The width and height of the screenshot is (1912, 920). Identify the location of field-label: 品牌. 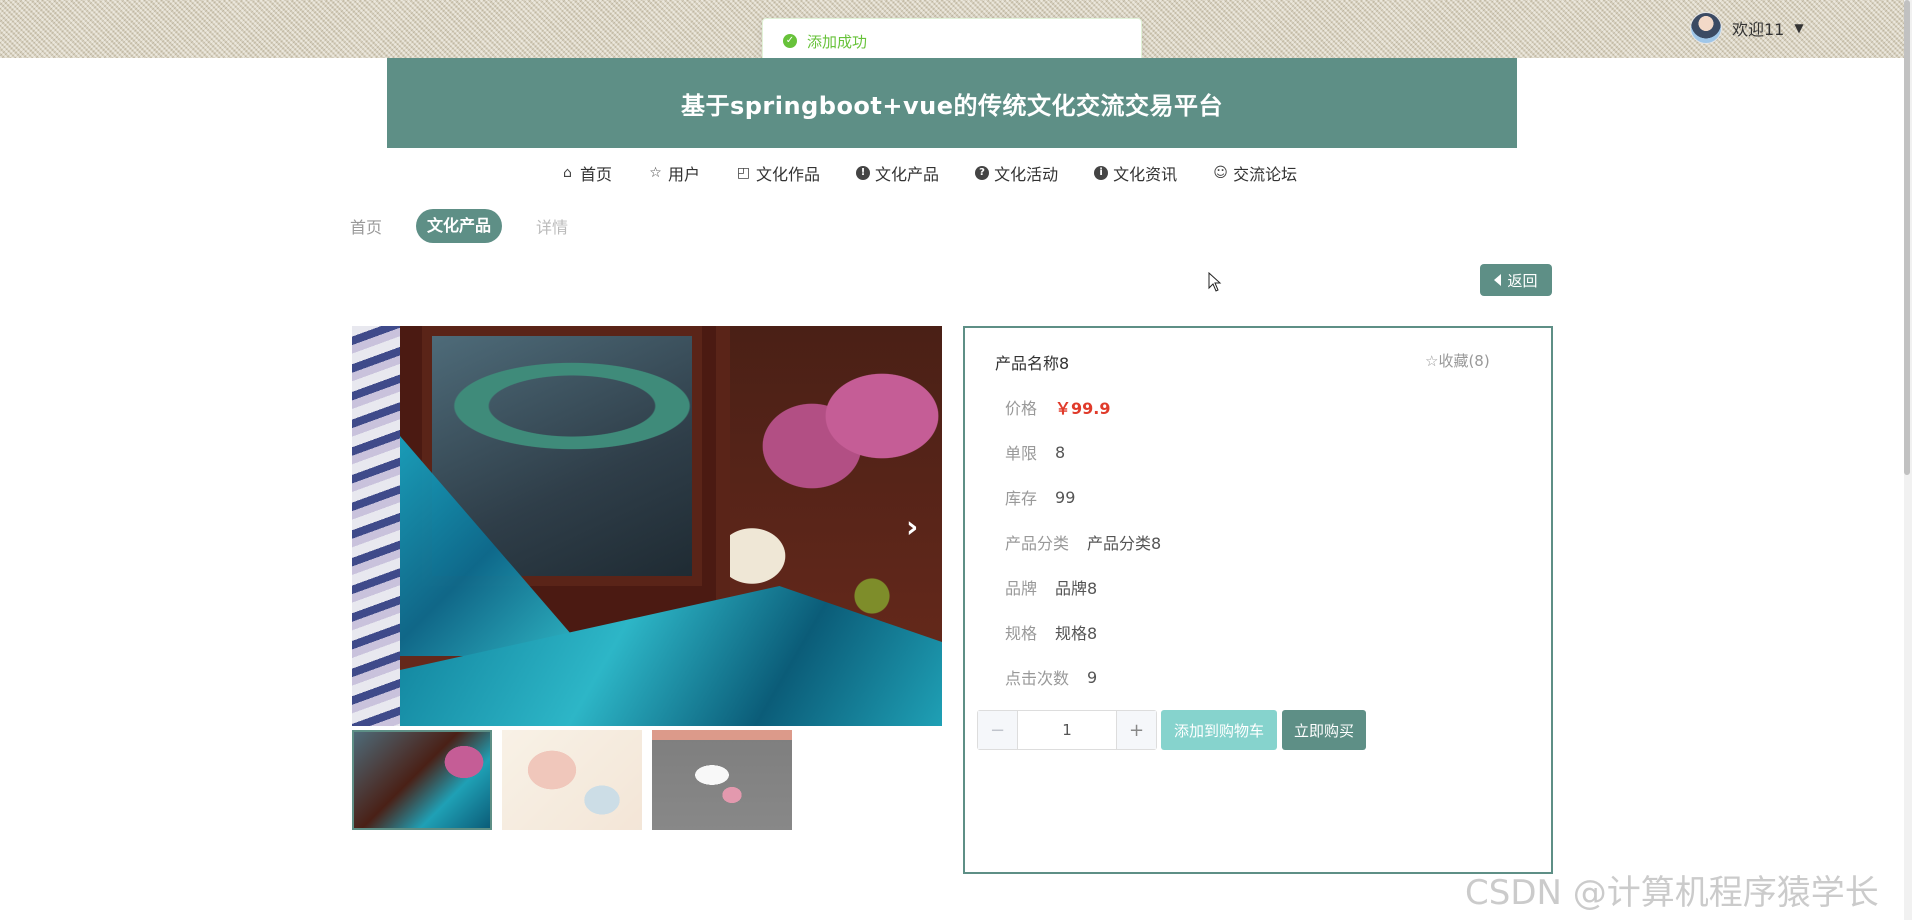
(1021, 588).